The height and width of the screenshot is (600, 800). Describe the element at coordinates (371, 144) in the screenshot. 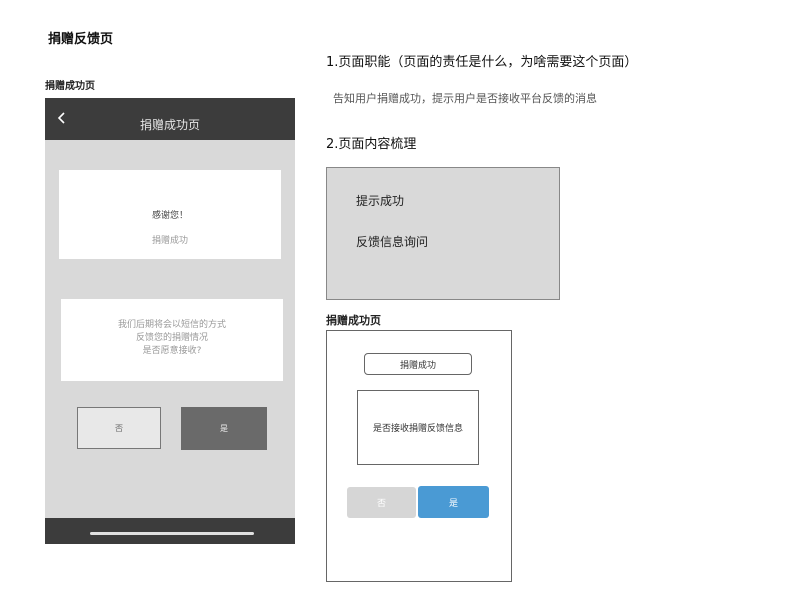

I see `section2-heading: 2.页面内容梳理` at that location.